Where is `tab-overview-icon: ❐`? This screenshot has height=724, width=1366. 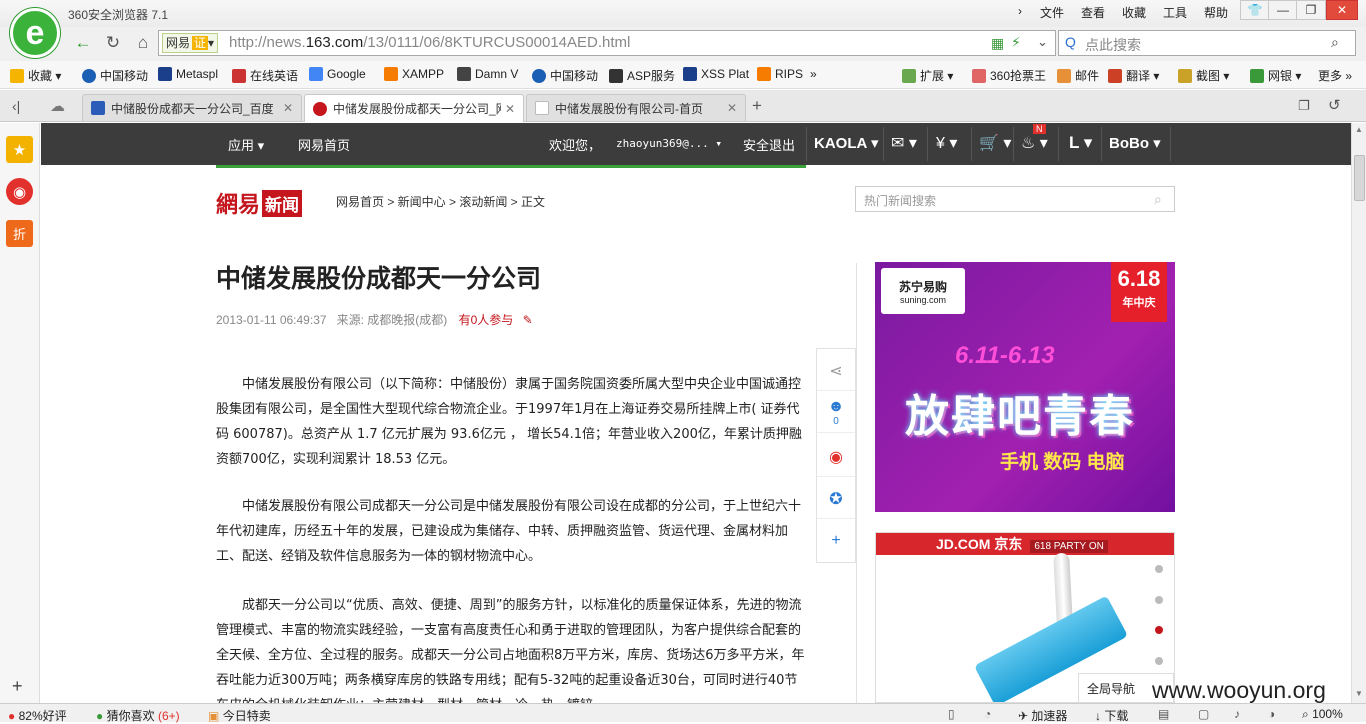
tab-overview-icon: ❐ is located at coordinates (1304, 106).